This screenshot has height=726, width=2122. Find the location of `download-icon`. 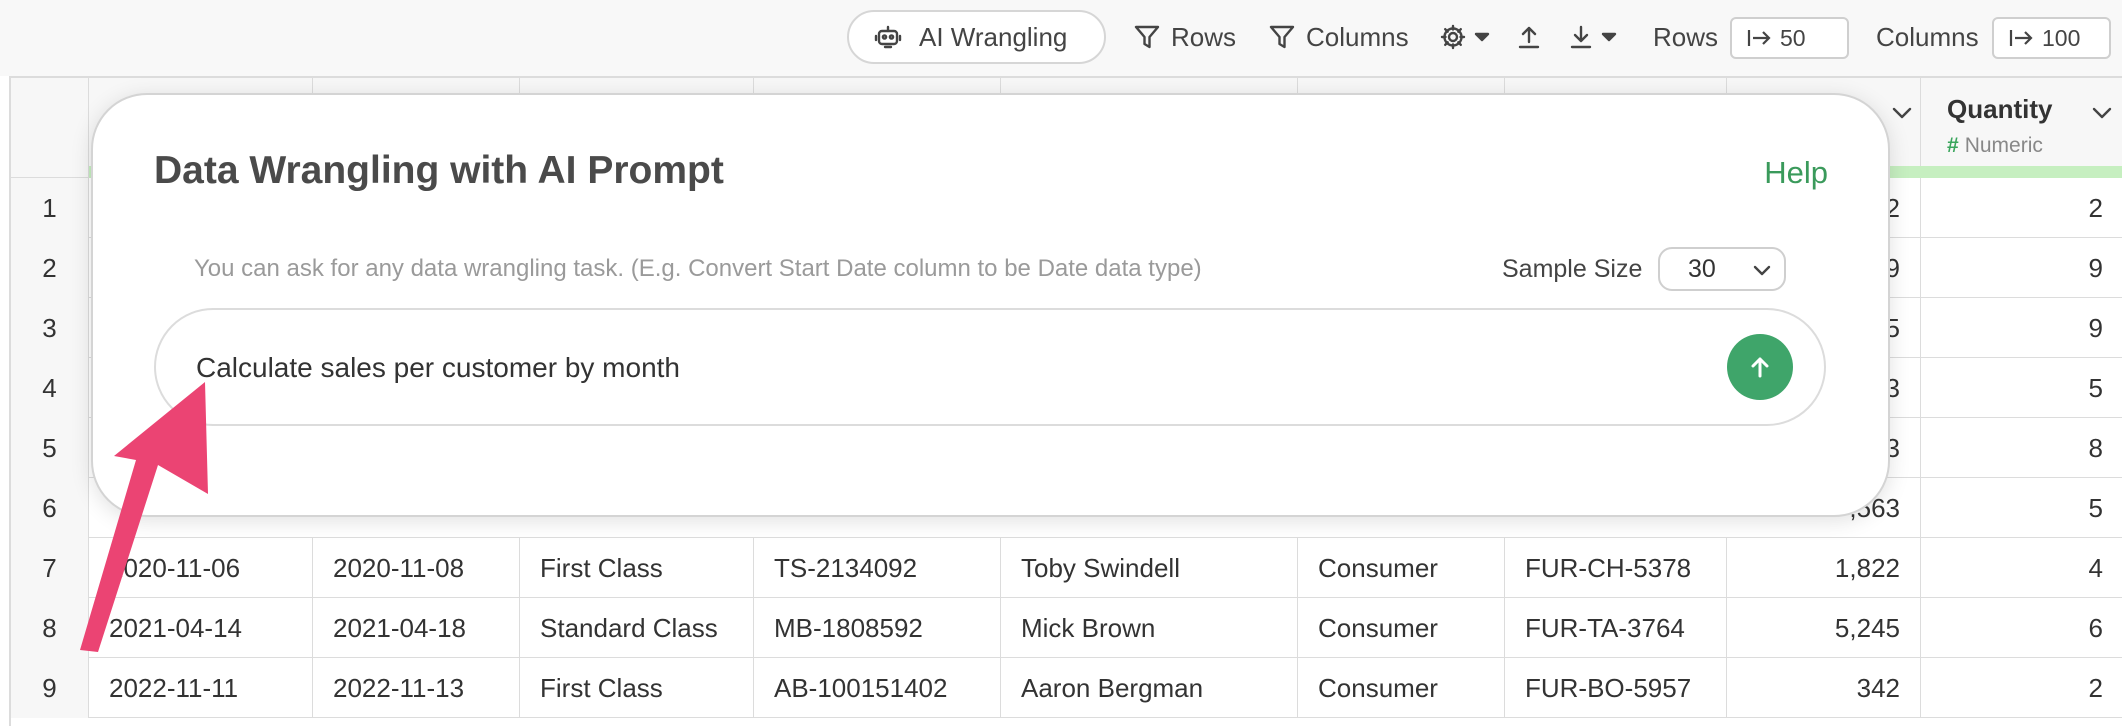

download-icon is located at coordinates (1581, 37).